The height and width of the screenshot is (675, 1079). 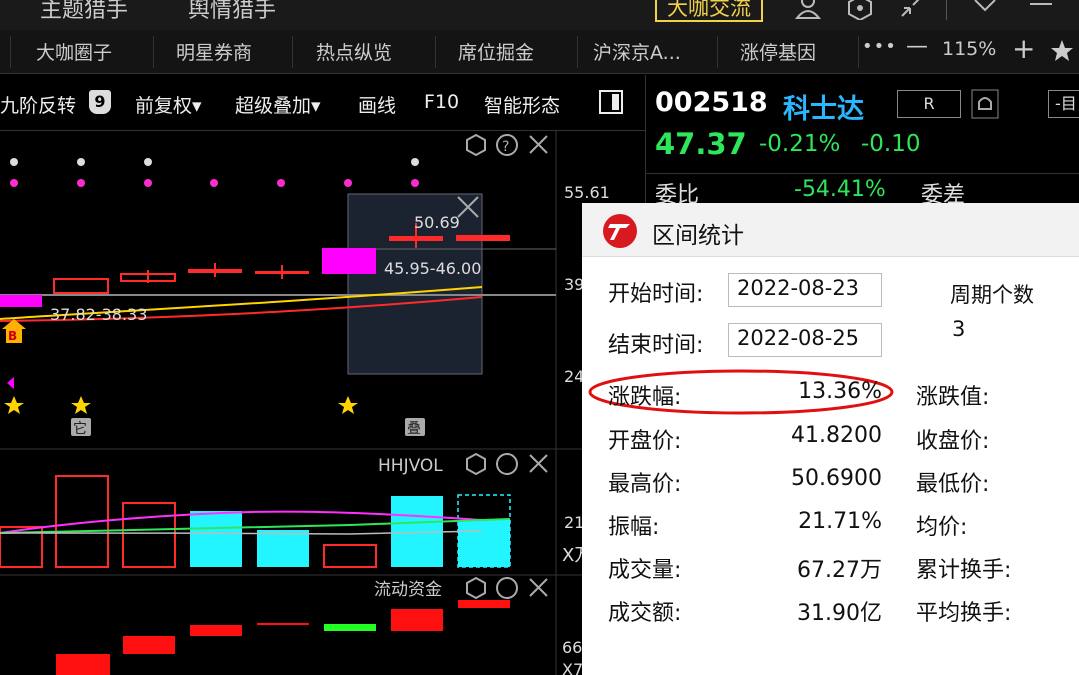 What do you see at coordinates (98, 314) in the screenshot?
I see `annot-low: 37.82-38.33` at bounding box center [98, 314].